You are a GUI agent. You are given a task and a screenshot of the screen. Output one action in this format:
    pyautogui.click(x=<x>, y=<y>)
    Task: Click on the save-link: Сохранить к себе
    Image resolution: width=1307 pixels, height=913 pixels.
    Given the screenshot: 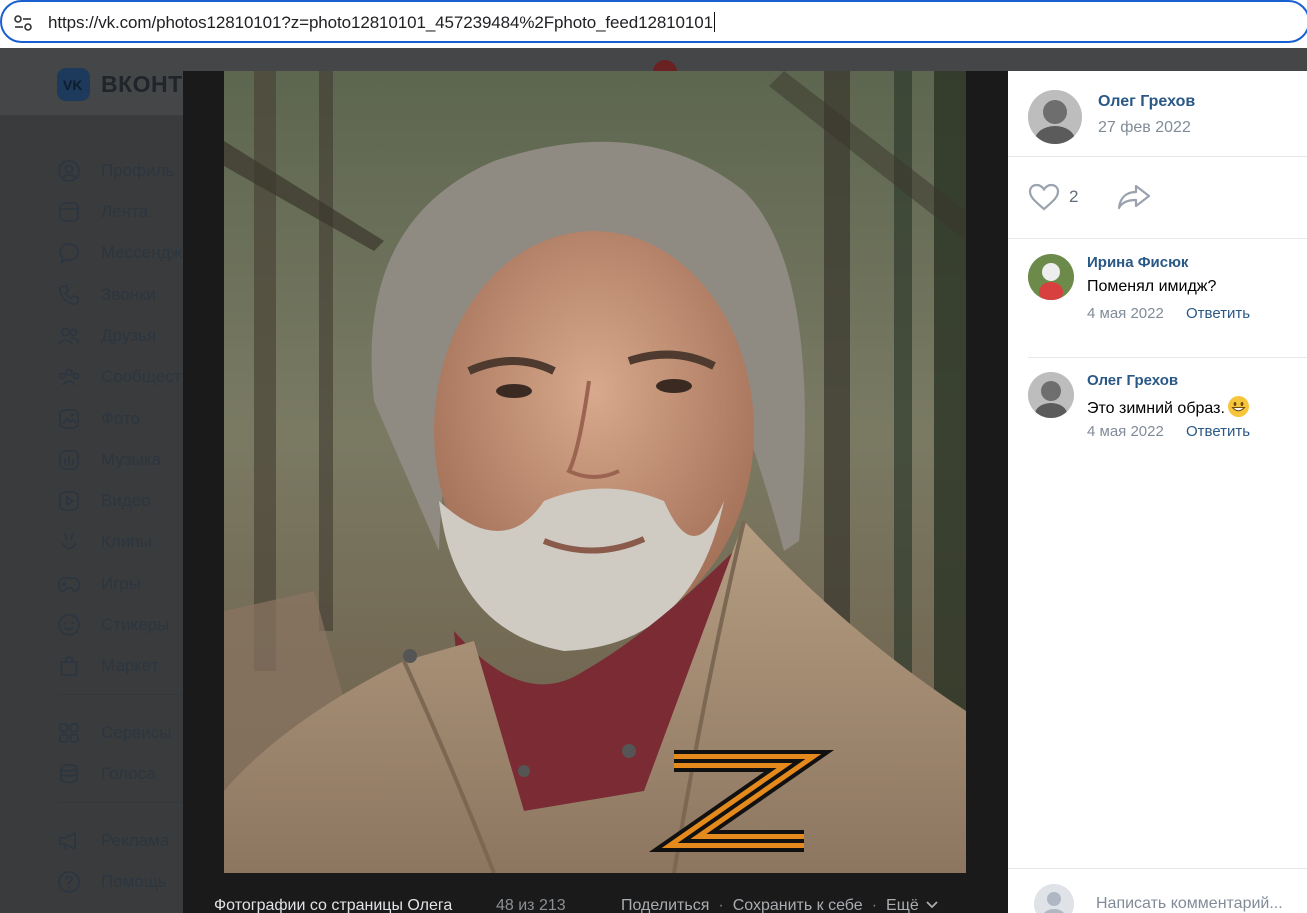 What is the action you would take?
    pyautogui.click(x=798, y=905)
    